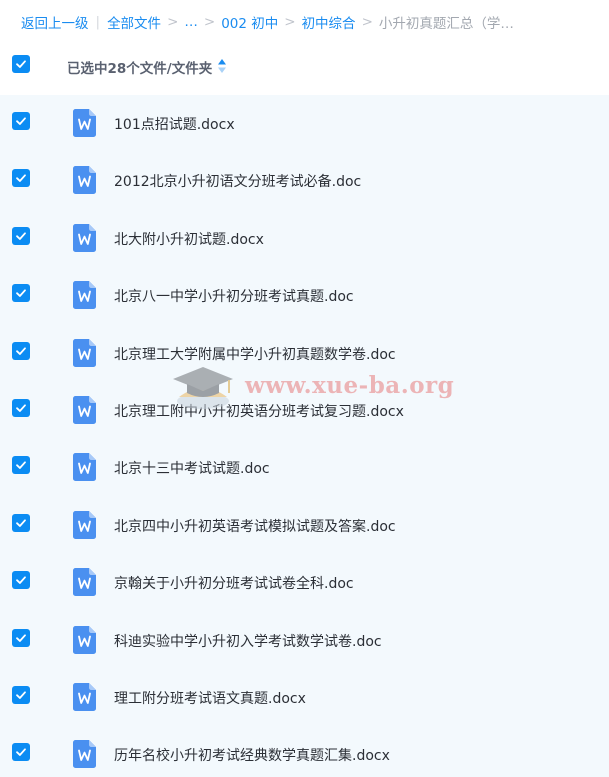 The height and width of the screenshot is (777, 609). I want to click on file-row: 101点招试题.docx, so click(304, 123).